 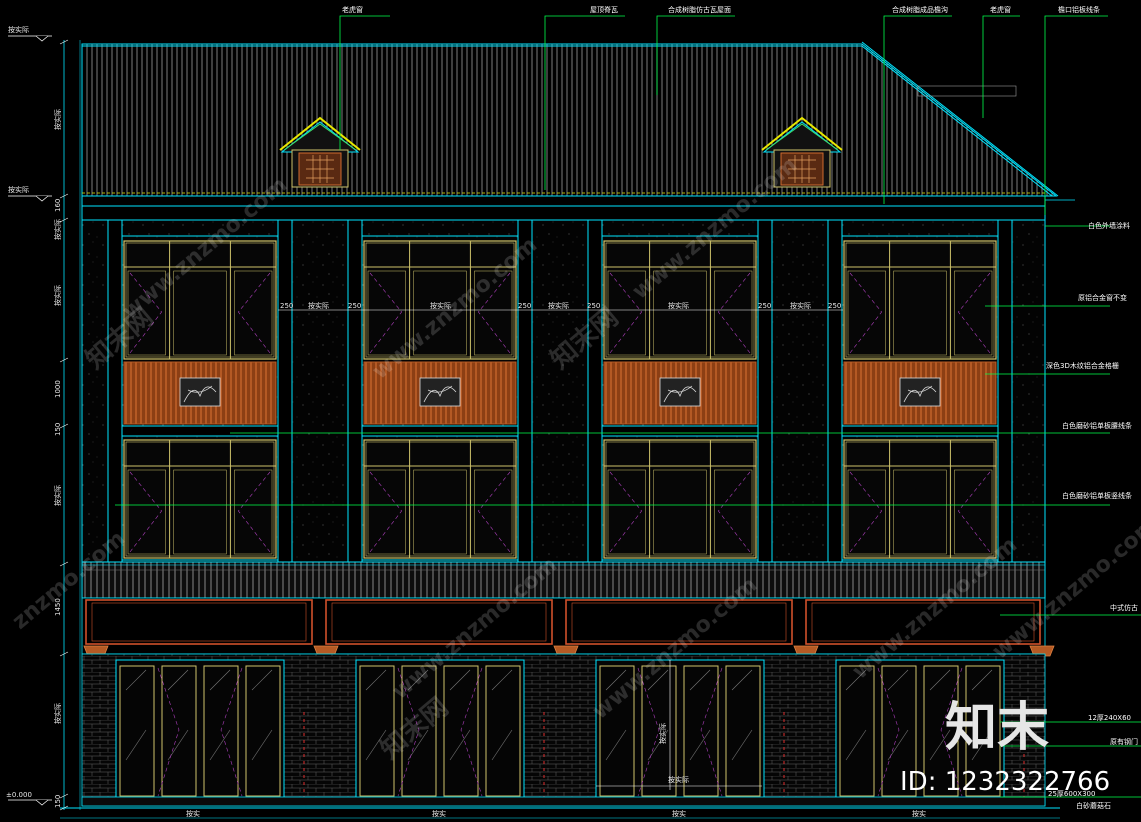 I want to click on dim-door-width: 按实际, so click(x=678, y=779).